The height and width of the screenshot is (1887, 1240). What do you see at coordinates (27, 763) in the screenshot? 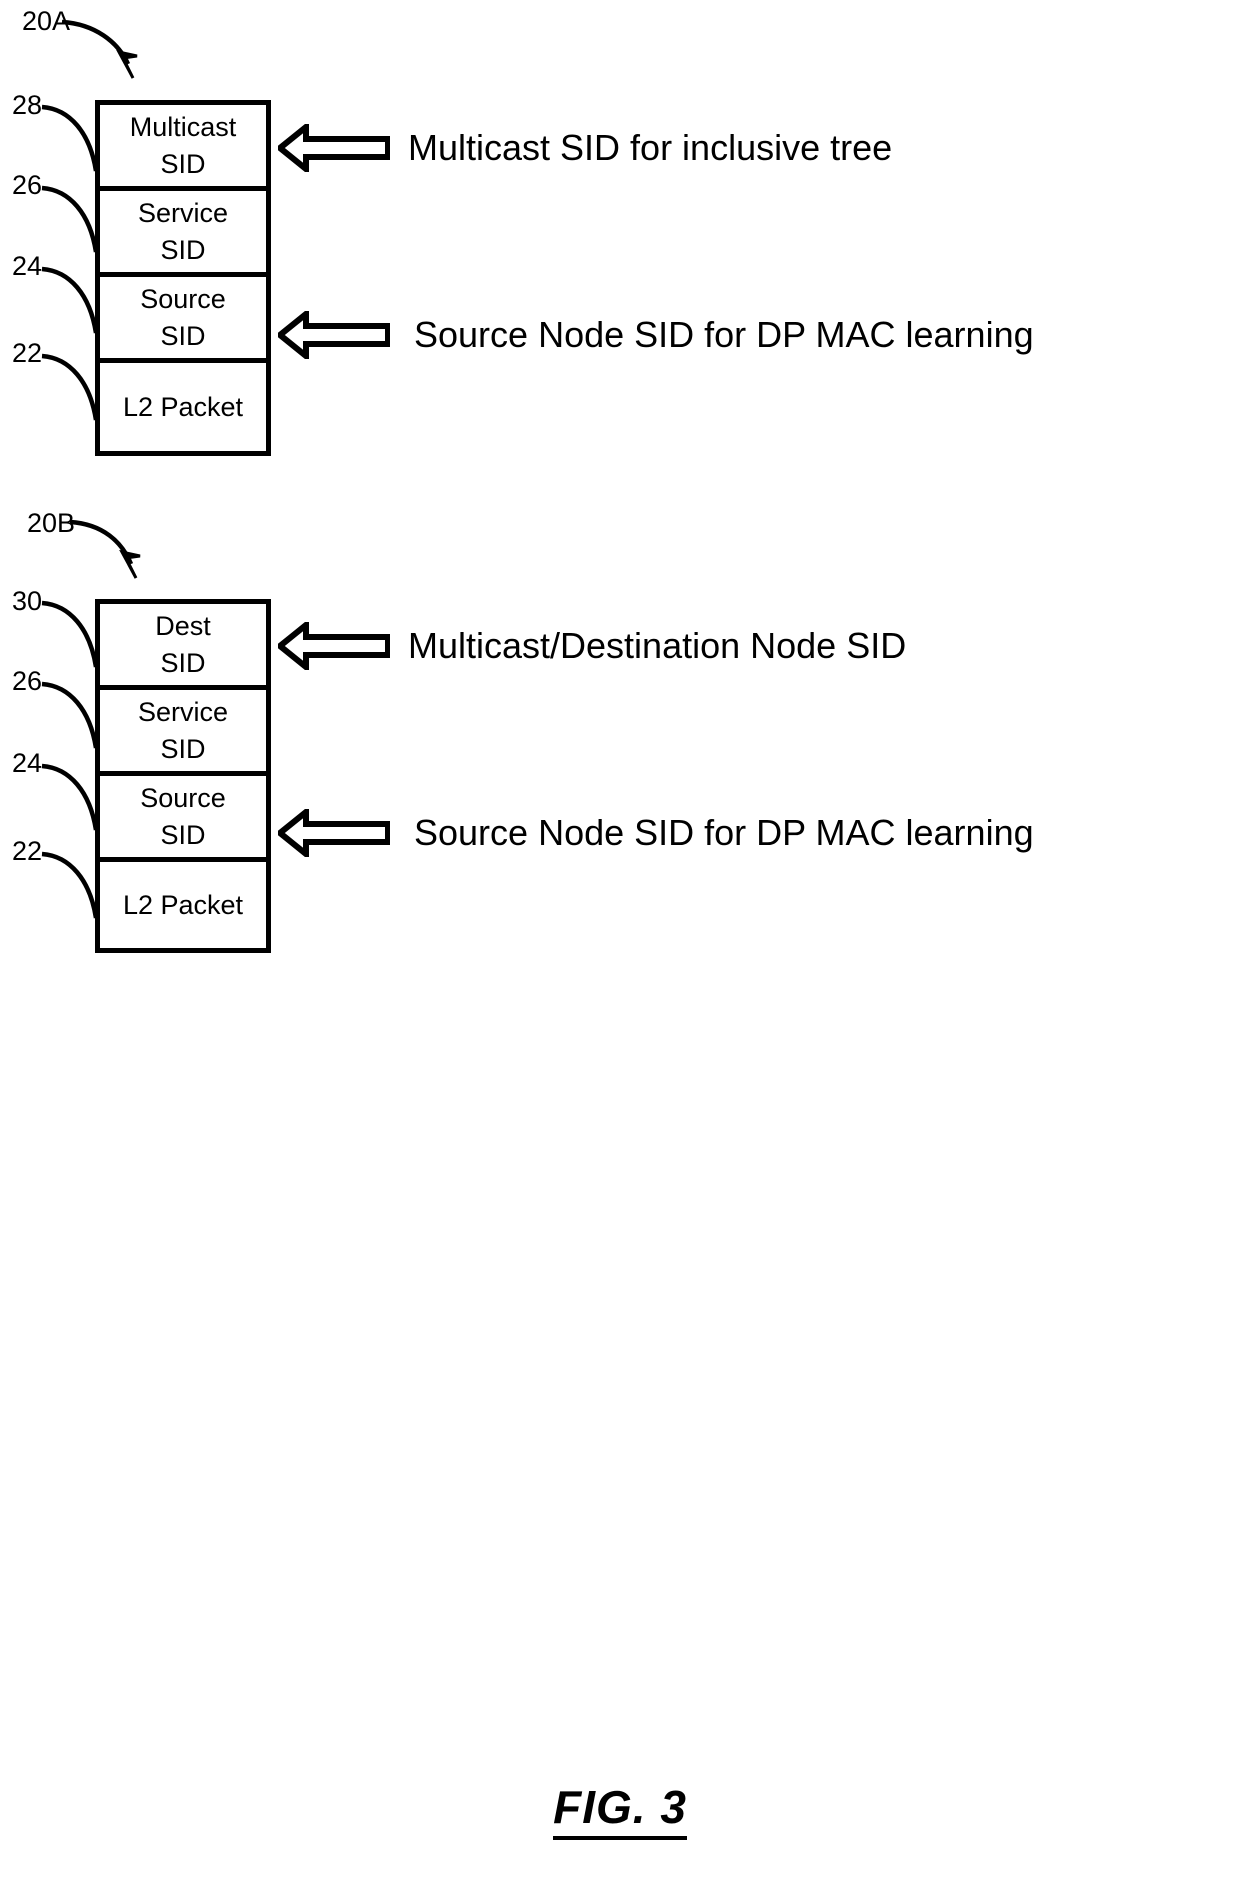
I see `ref-numeral-24-b: 24` at bounding box center [27, 763].